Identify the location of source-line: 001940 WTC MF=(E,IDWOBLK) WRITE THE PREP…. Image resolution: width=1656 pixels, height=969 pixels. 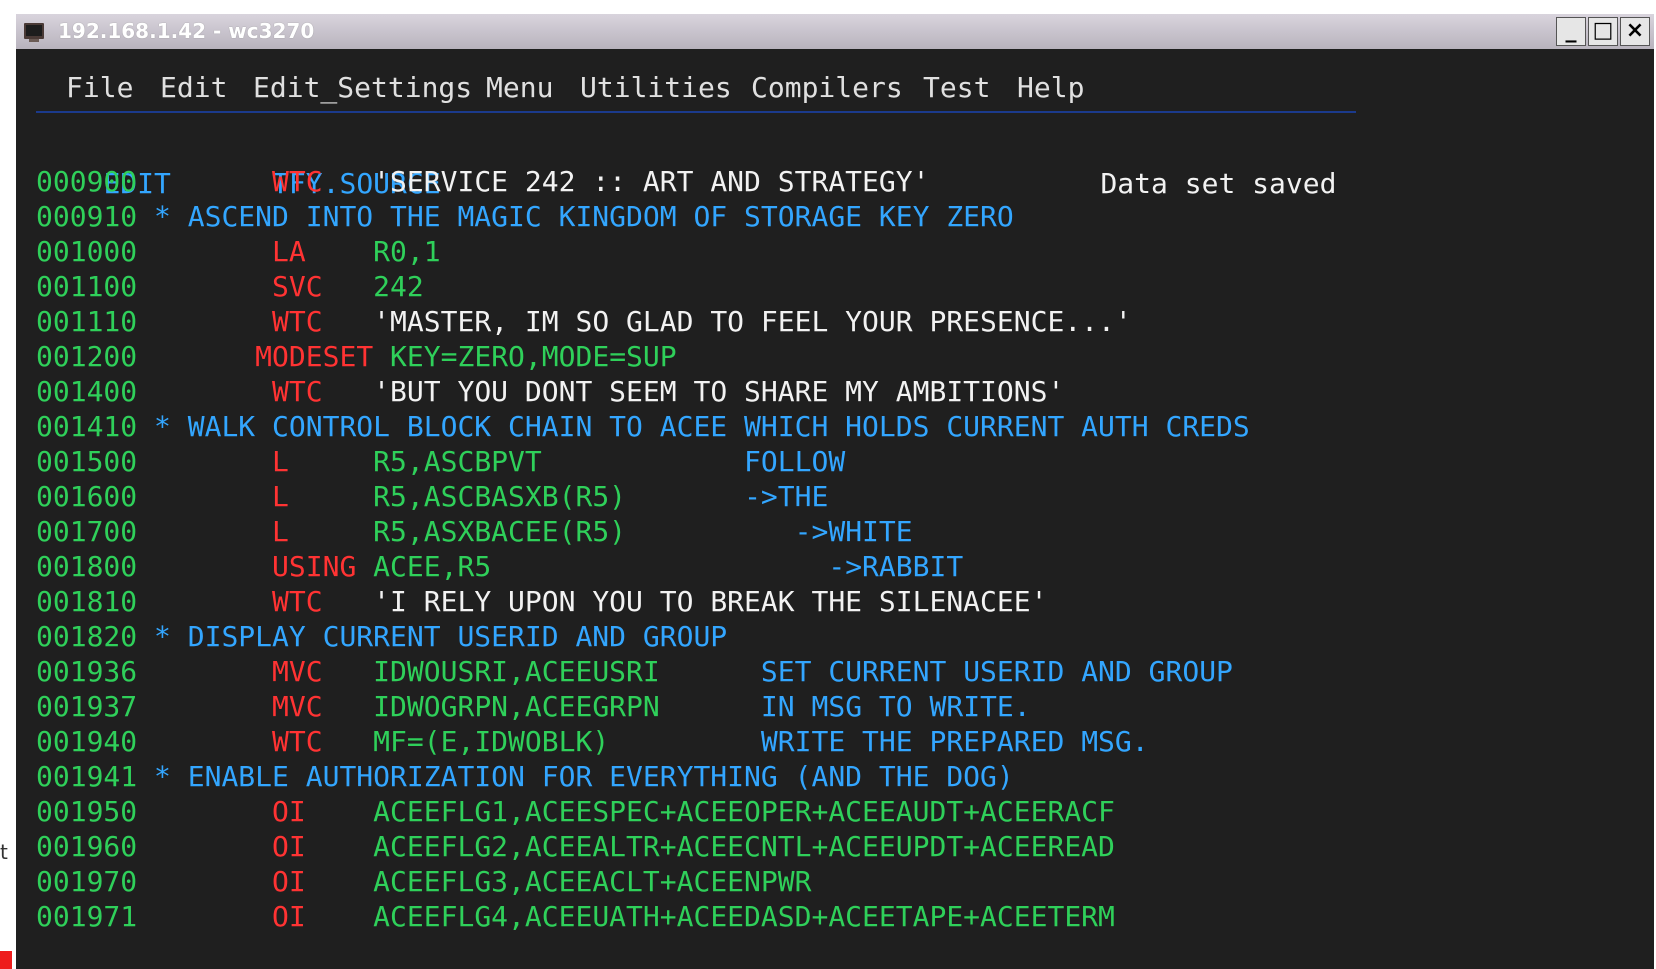
(592, 741).